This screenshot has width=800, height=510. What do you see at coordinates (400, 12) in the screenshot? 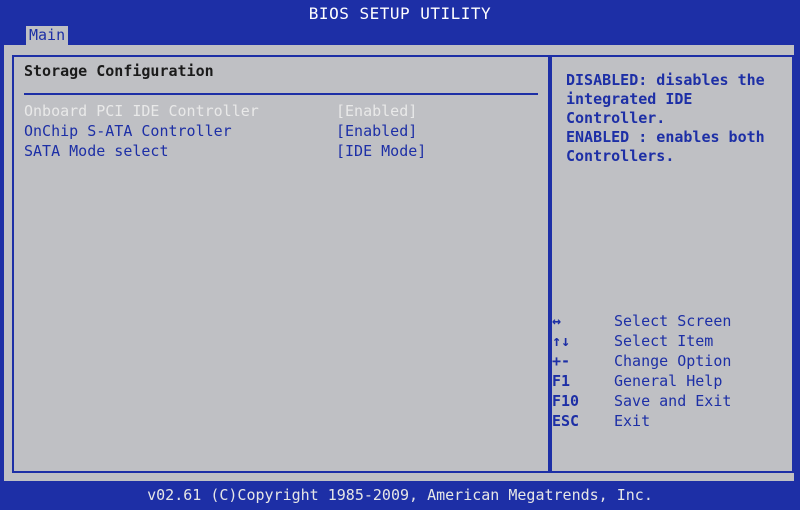
I see `window-title: BIOS SETUP UTILITY` at bounding box center [400, 12].